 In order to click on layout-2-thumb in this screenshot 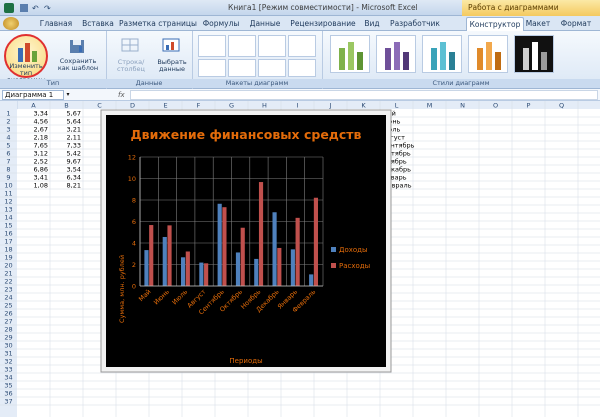, I will do `click(242, 46)`.